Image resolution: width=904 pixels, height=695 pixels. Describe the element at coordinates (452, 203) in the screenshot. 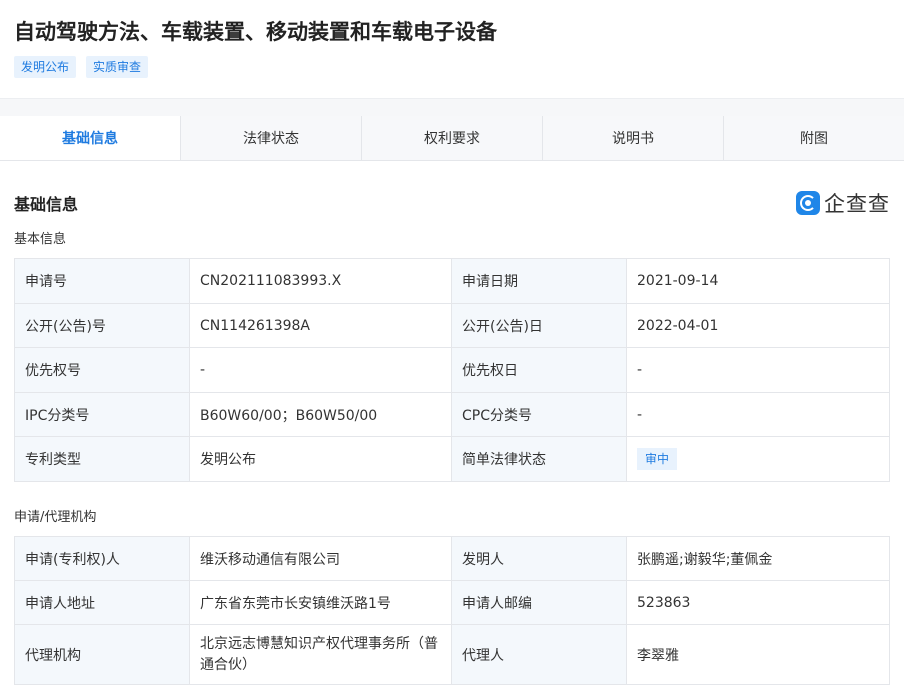

I see `section-header: 基础信息 企查查` at that location.